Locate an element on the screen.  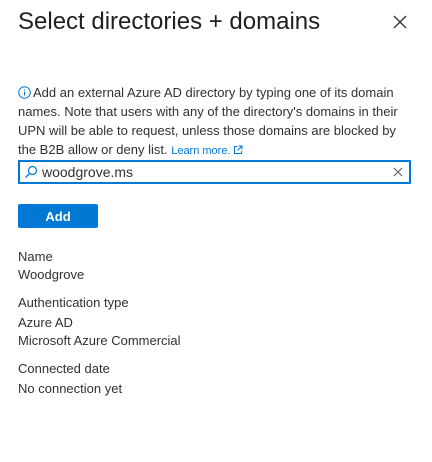
close-button is located at coordinates (400, 22).